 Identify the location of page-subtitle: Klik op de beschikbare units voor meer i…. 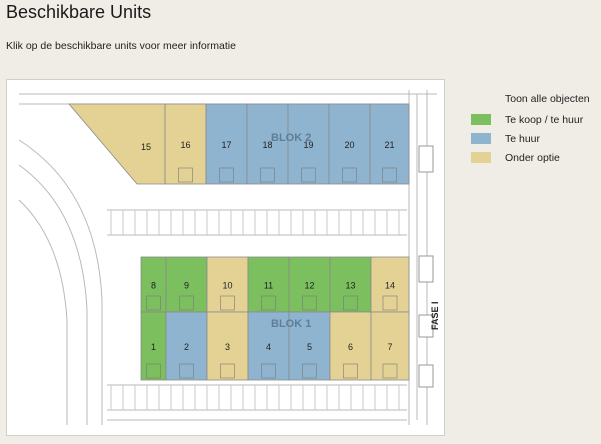
(121, 46).